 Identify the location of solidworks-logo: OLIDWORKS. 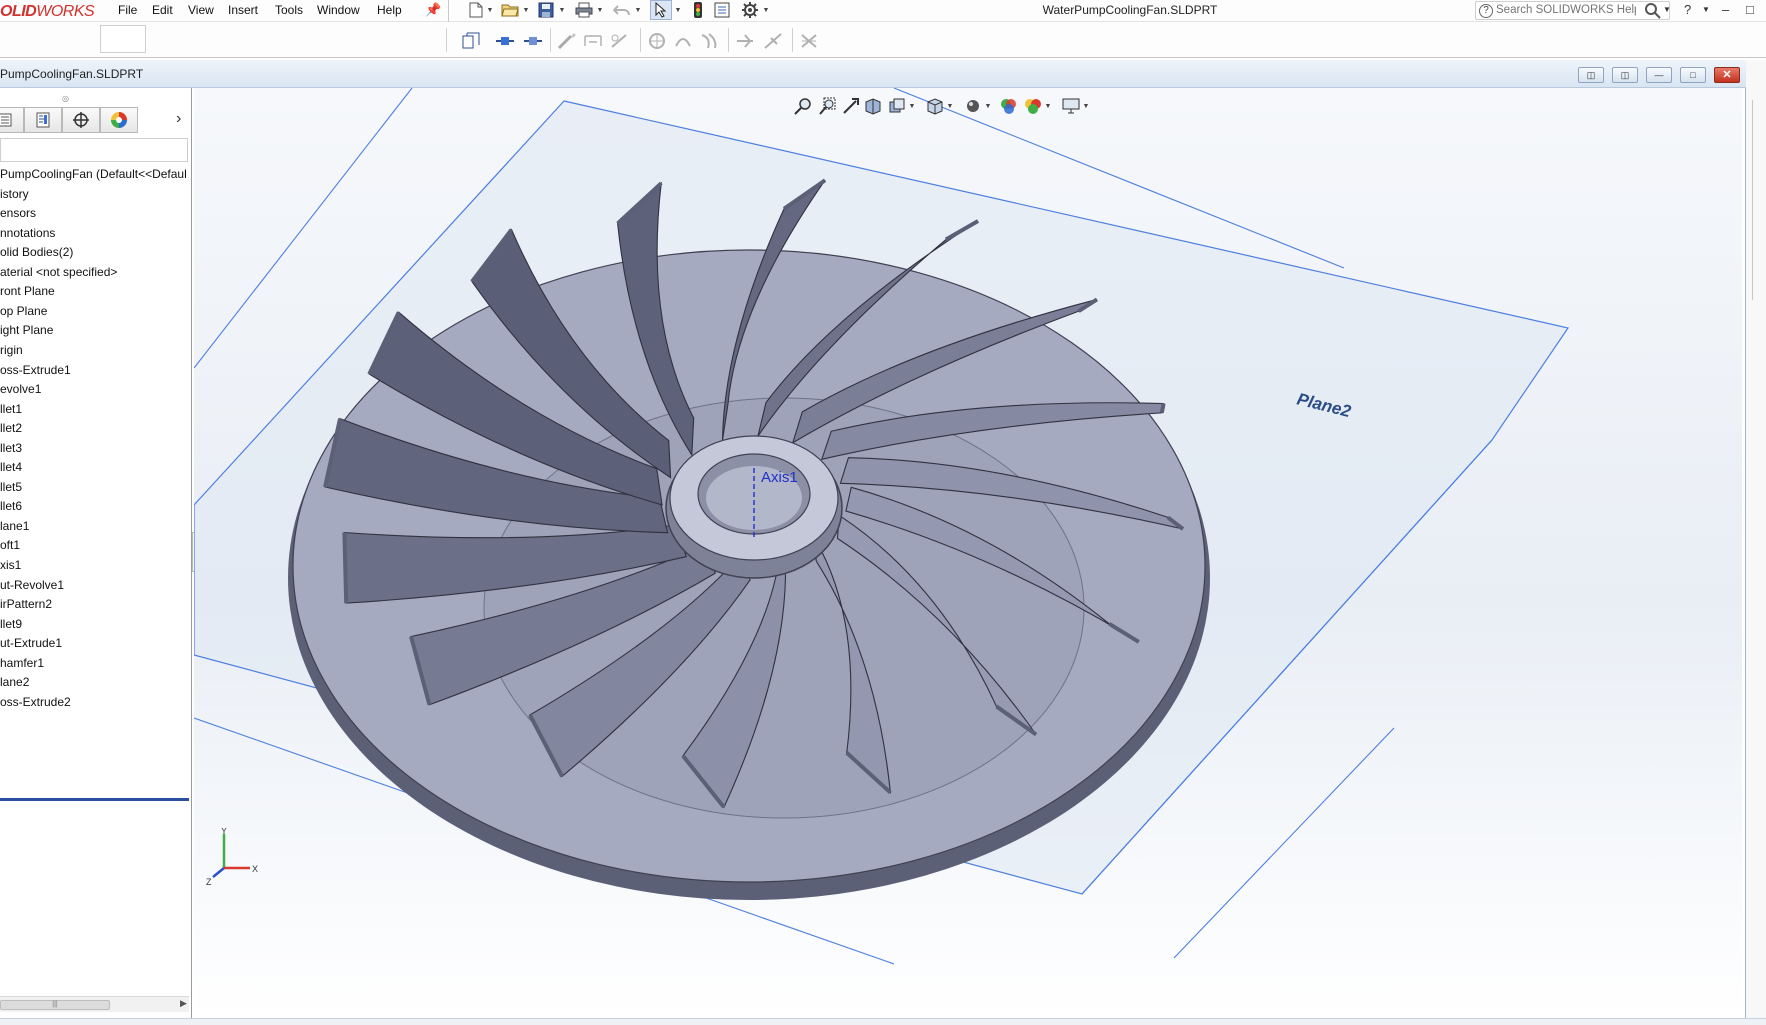
(47, 12).